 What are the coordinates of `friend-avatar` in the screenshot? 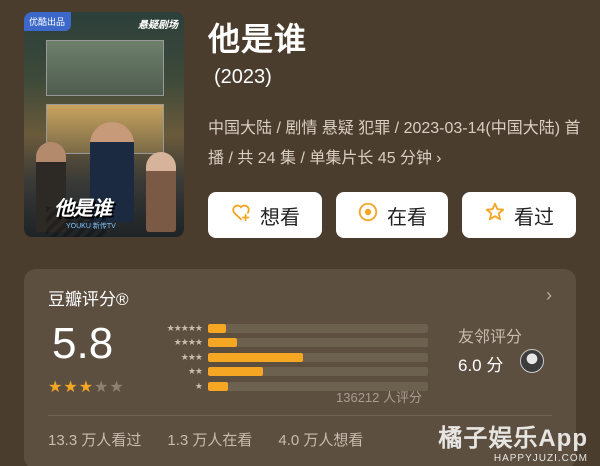 It's located at (532, 361).